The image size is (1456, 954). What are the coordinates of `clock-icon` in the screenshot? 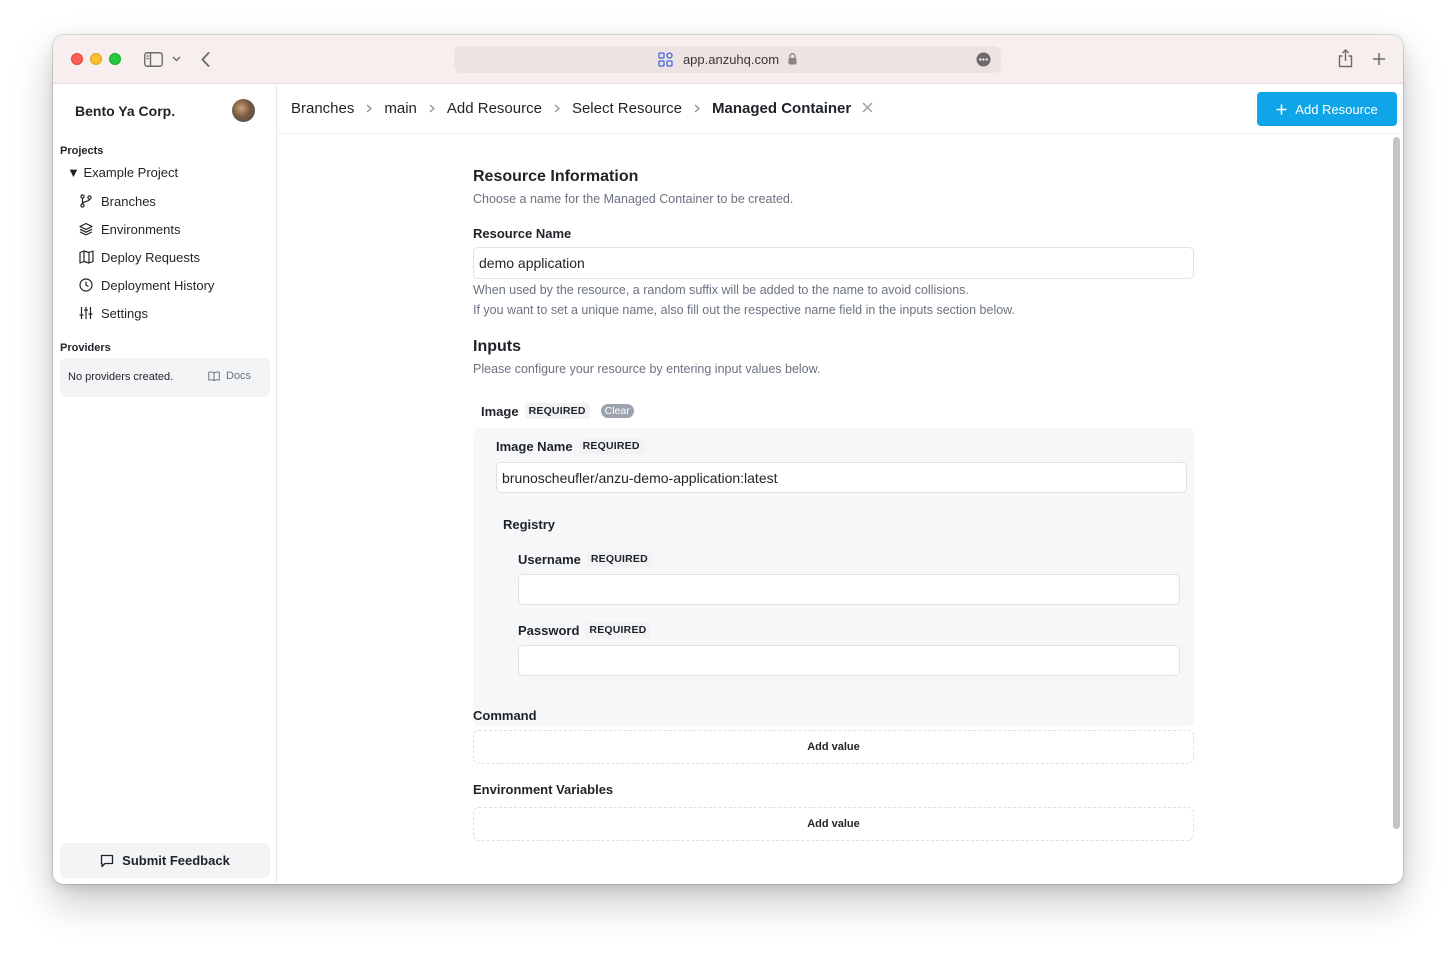 It's located at (86, 285).